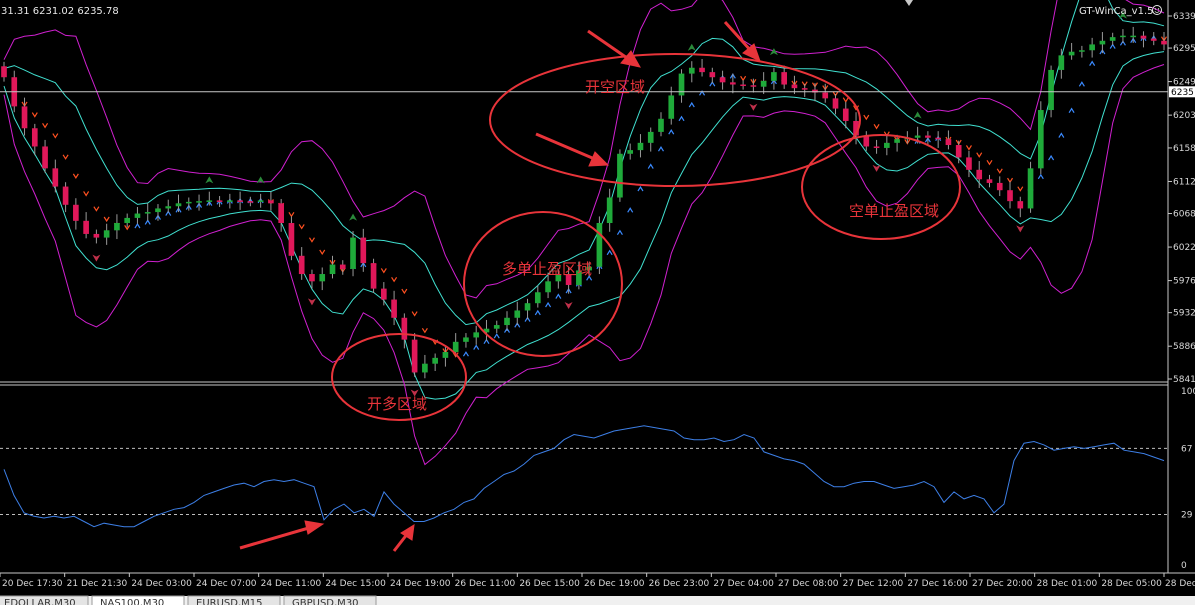  What do you see at coordinates (679, 584) in the screenshot?
I see `time-tick-label: 26 Dec 23:00` at bounding box center [679, 584].